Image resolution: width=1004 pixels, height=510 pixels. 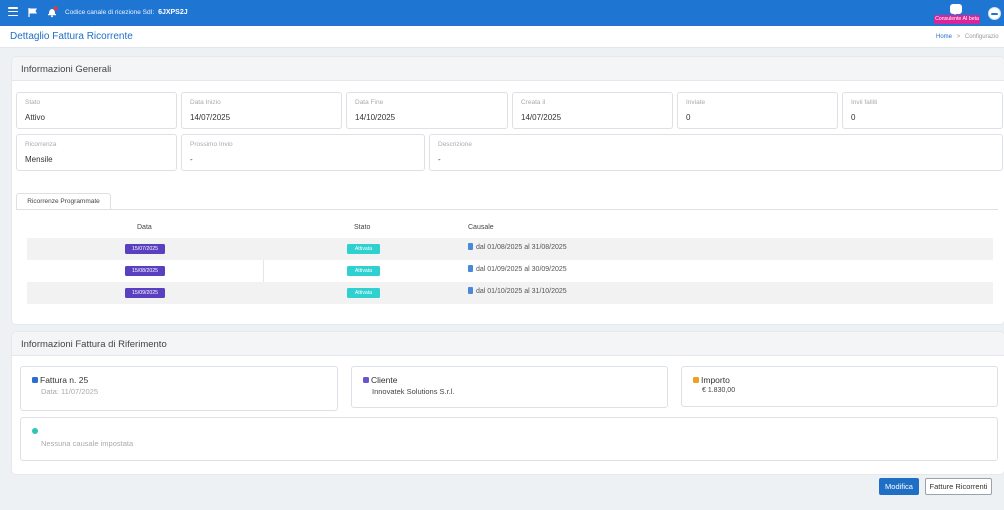 What do you see at coordinates (375, 117) in the screenshot?
I see `field-value: 14/10/2025` at bounding box center [375, 117].